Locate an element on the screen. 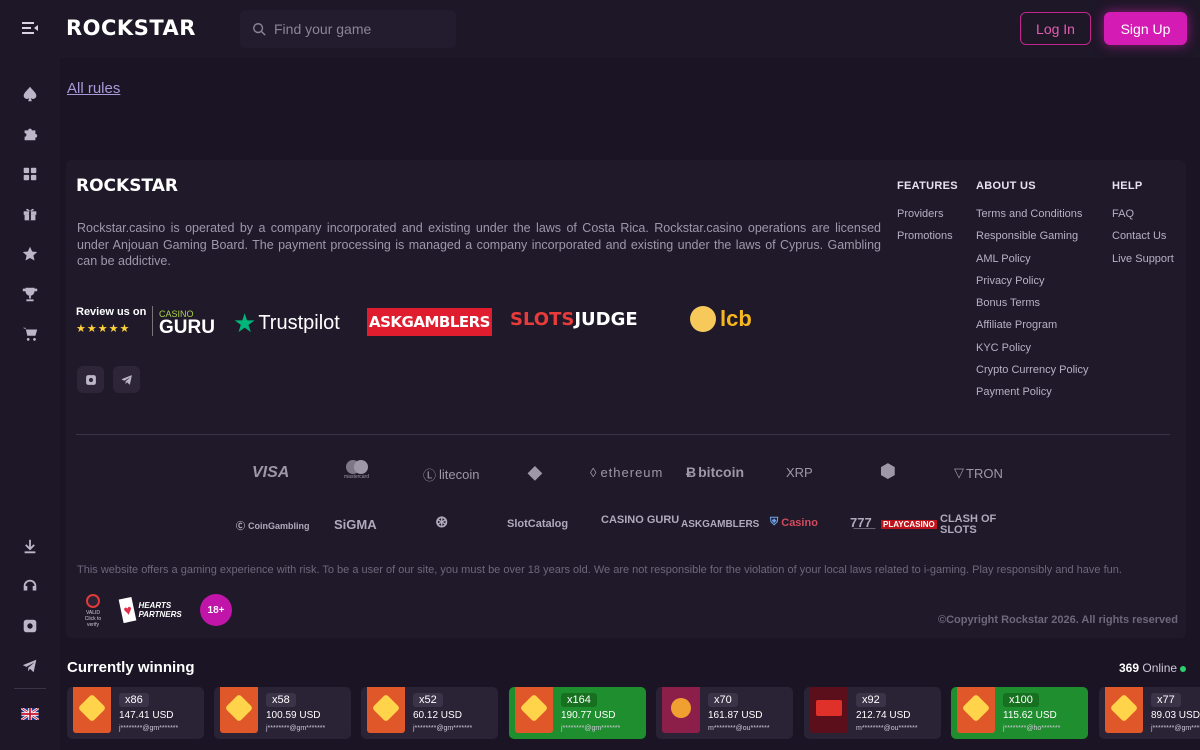  winner-card: x58 100.59 USD j********@gm******* is located at coordinates (282, 713).